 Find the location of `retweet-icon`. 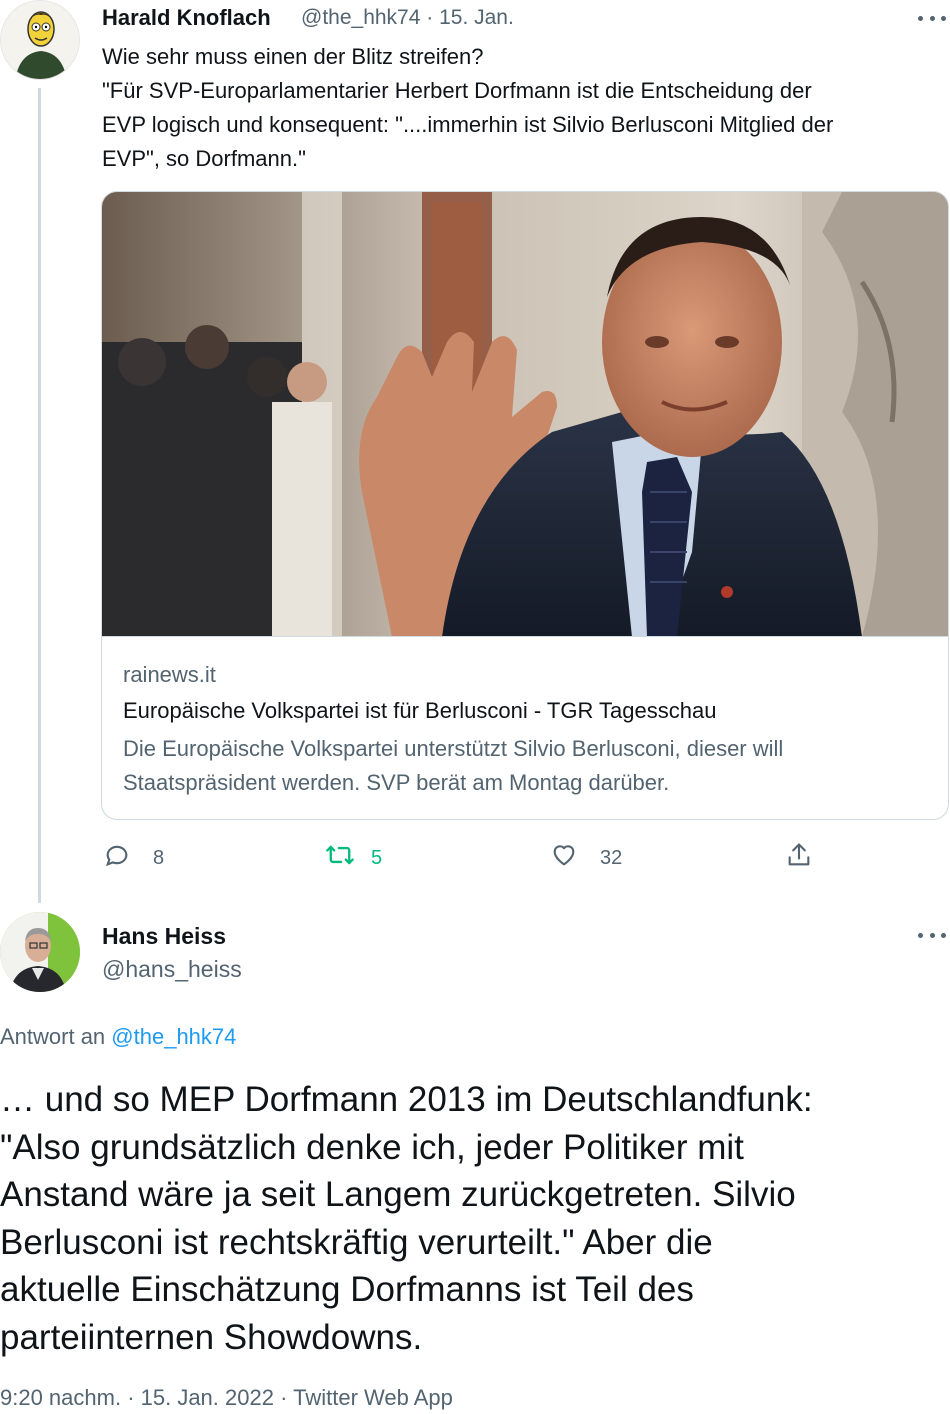

retweet-icon is located at coordinates (340, 858).